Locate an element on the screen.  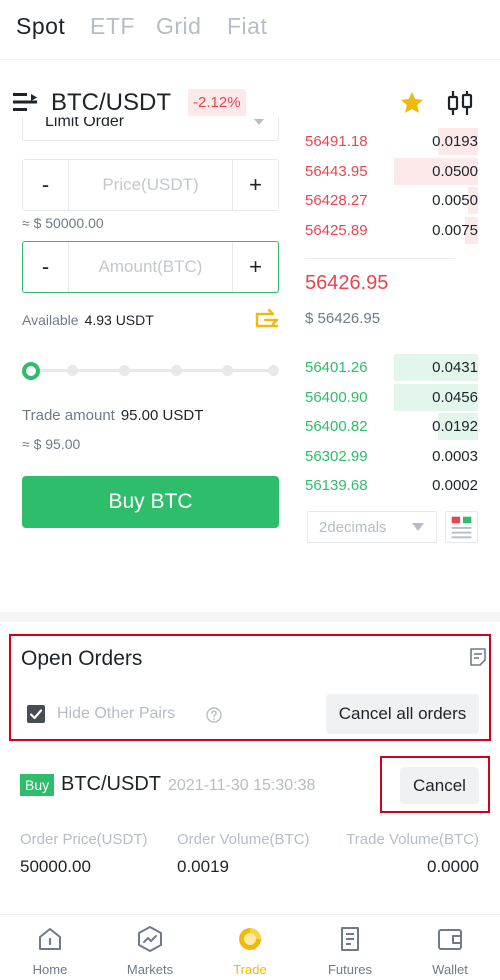
order-time: 2021-11-30 15:30:38 is located at coordinates (242, 785).